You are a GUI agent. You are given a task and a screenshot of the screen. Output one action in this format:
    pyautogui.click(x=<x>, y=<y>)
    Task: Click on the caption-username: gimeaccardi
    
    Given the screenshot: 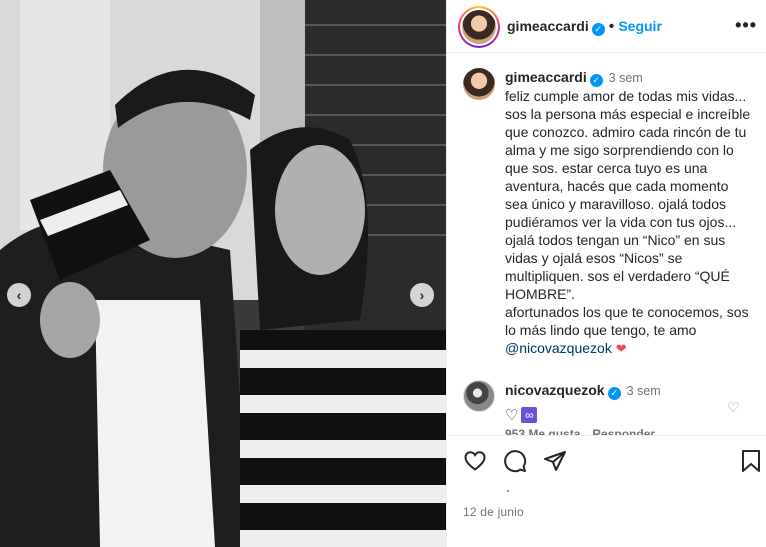 What is the action you would take?
    pyautogui.click(x=546, y=77)
    